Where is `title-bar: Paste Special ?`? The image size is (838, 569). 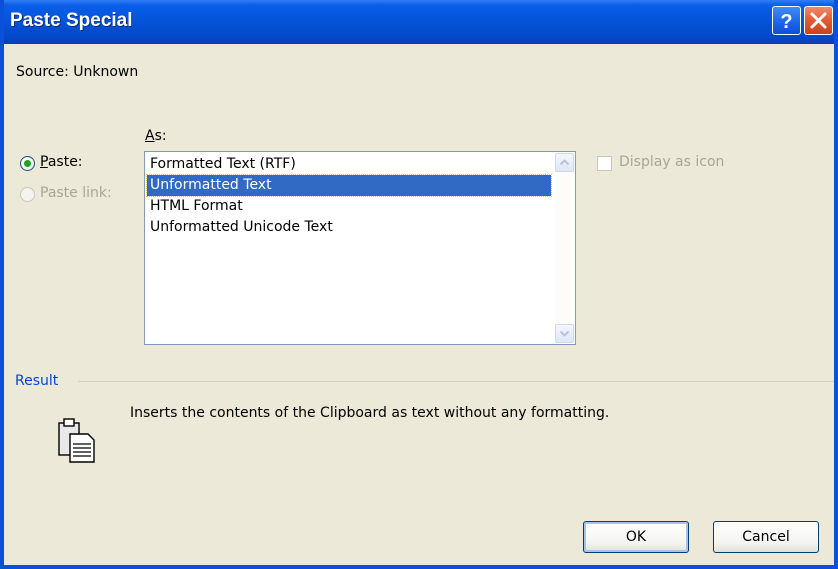 title-bar: Paste Special ? is located at coordinates (419, 22).